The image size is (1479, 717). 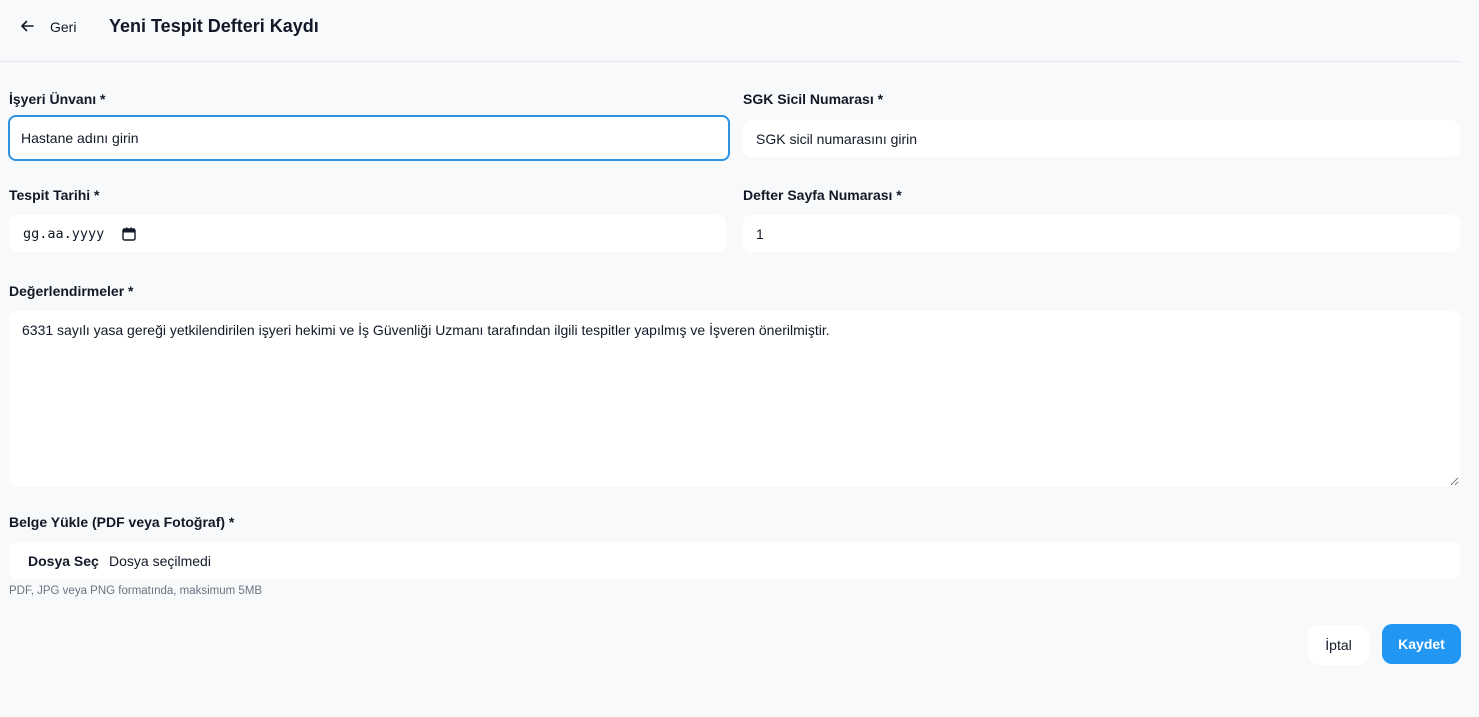 I want to click on date-input: gg.aa.yyyy, so click(x=367, y=233).